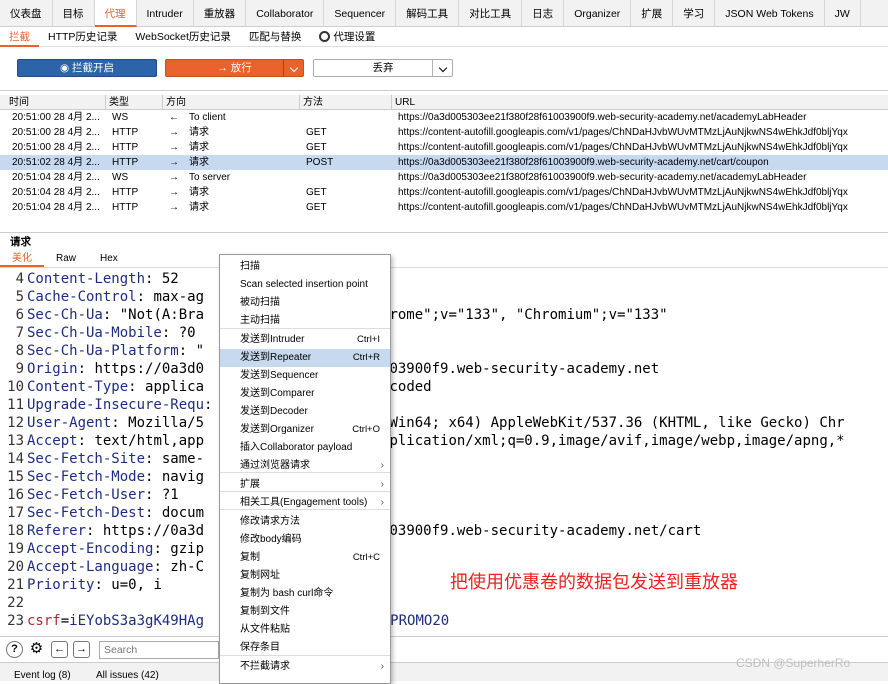  Describe the element at coordinates (42, 675) in the screenshot. I see `event-log-link: Event log (8)` at that location.